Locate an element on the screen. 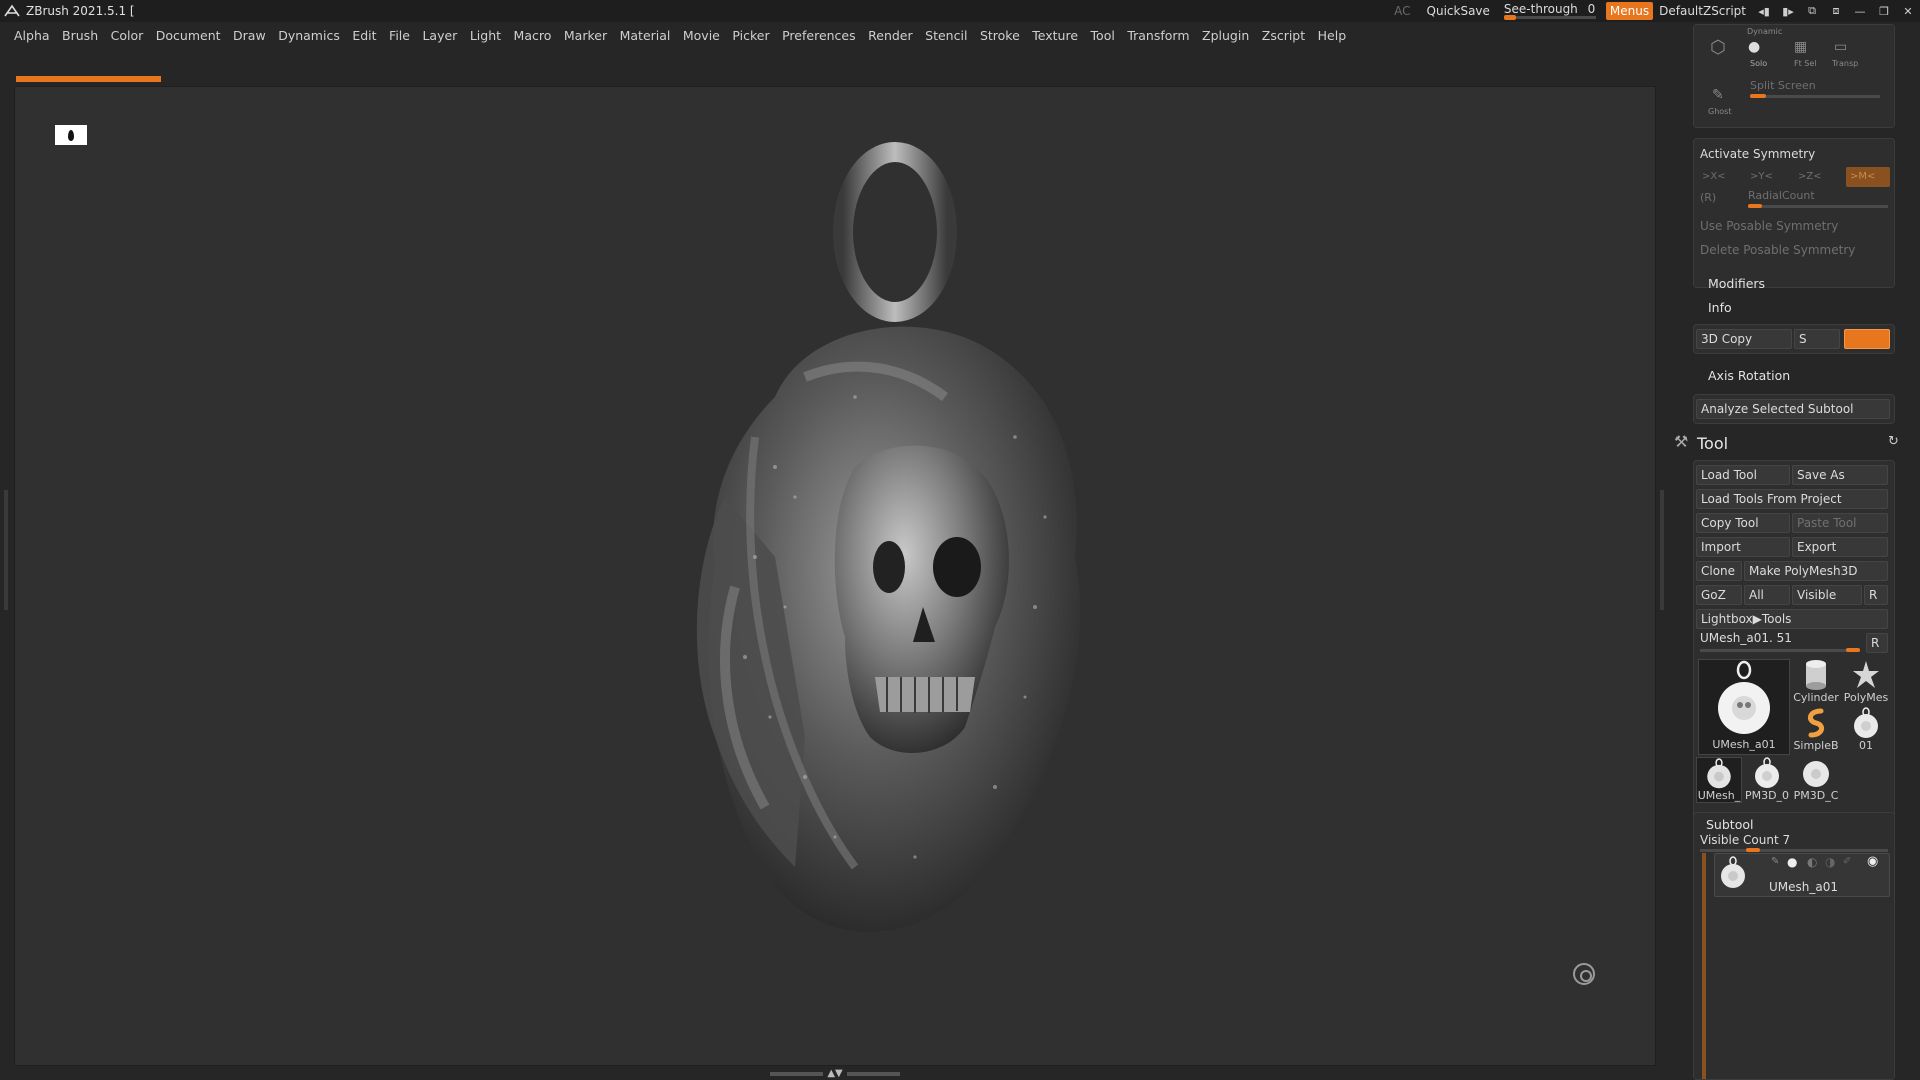 The height and width of the screenshot is (1080, 1920). minimize-icon: — is located at coordinates (1860, 11).